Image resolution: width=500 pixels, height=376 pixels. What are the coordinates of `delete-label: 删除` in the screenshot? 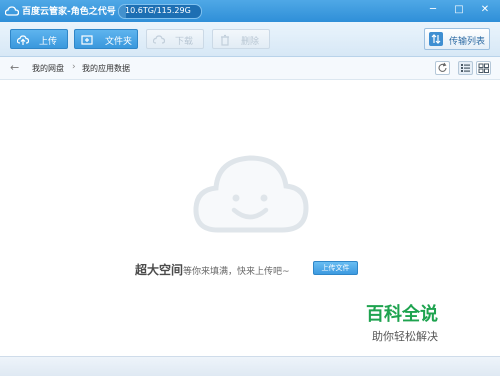 It's located at (250, 42).